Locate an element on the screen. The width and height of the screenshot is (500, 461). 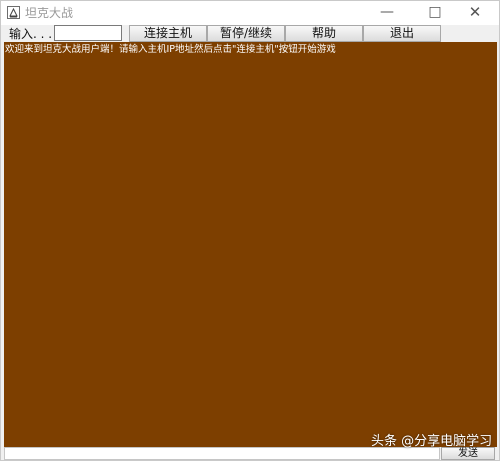
toolbar: 输入. . . 连接主机 暂停/继续 帮助 退出 is located at coordinates (250, 34).